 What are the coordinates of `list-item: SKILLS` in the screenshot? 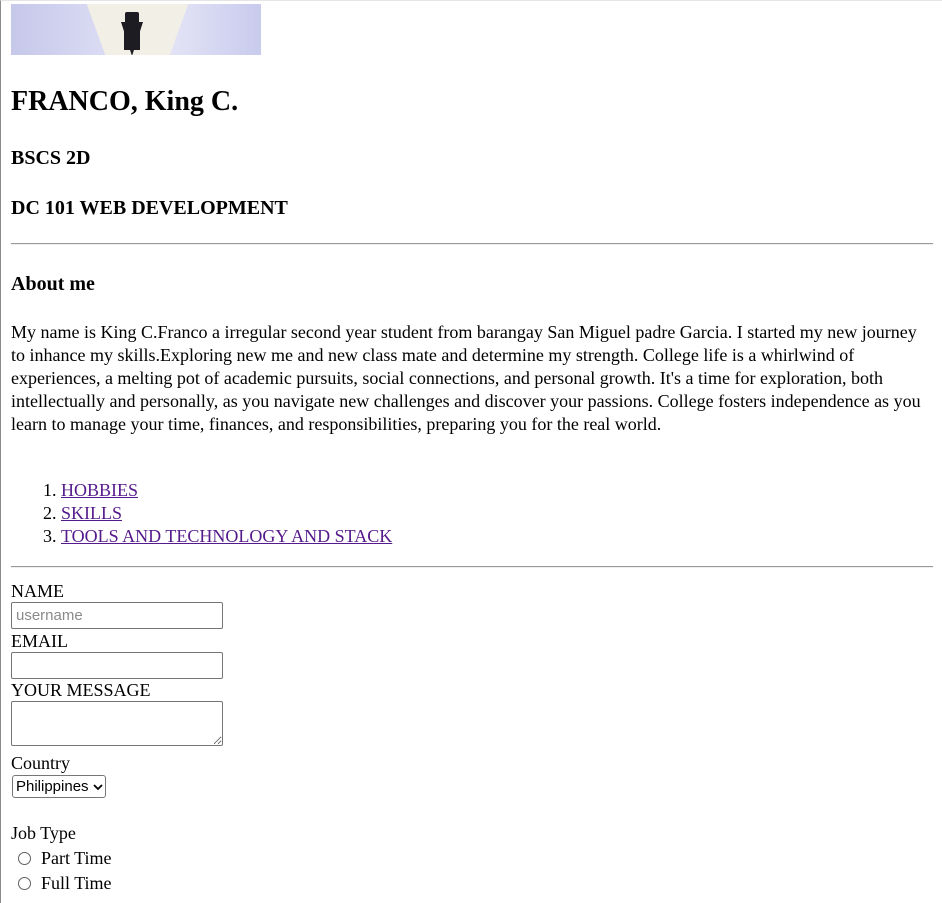 It's located at (226, 513).